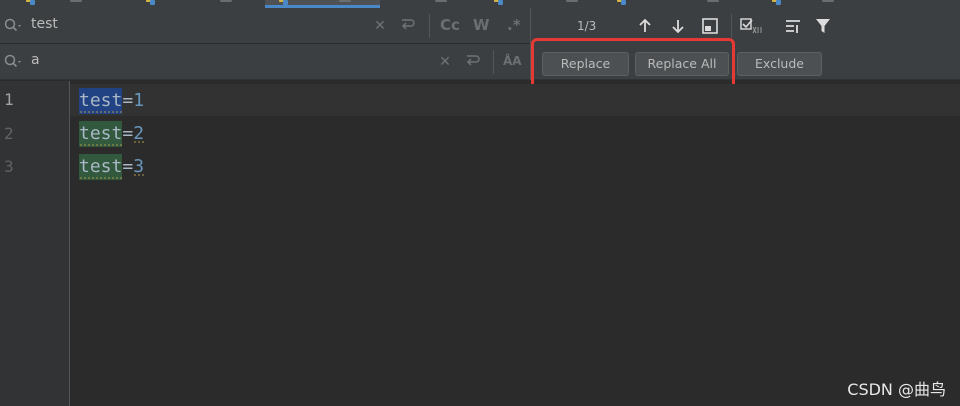  I want to click on number-literal: 2, so click(139, 133).